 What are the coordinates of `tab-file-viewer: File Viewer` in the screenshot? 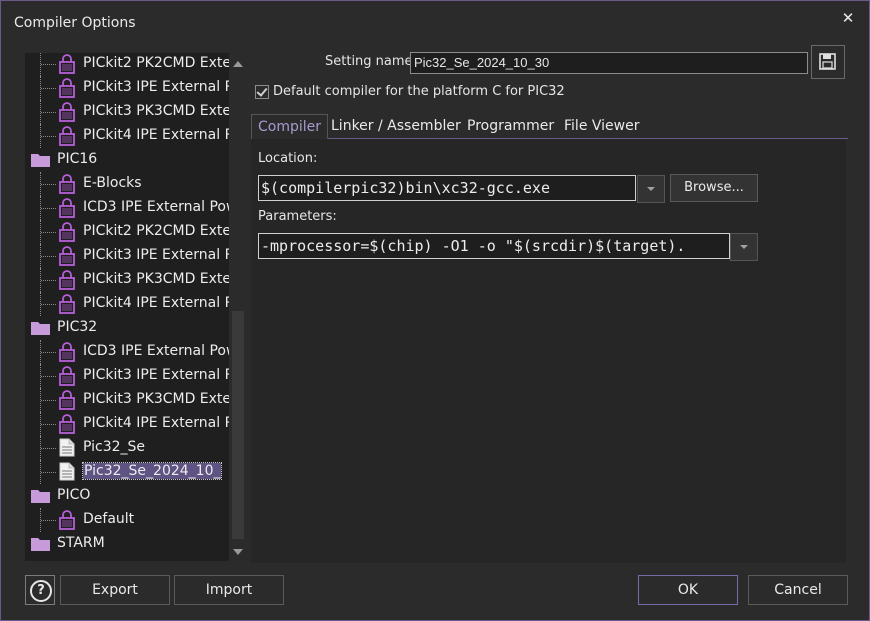 It's located at (601, 126).